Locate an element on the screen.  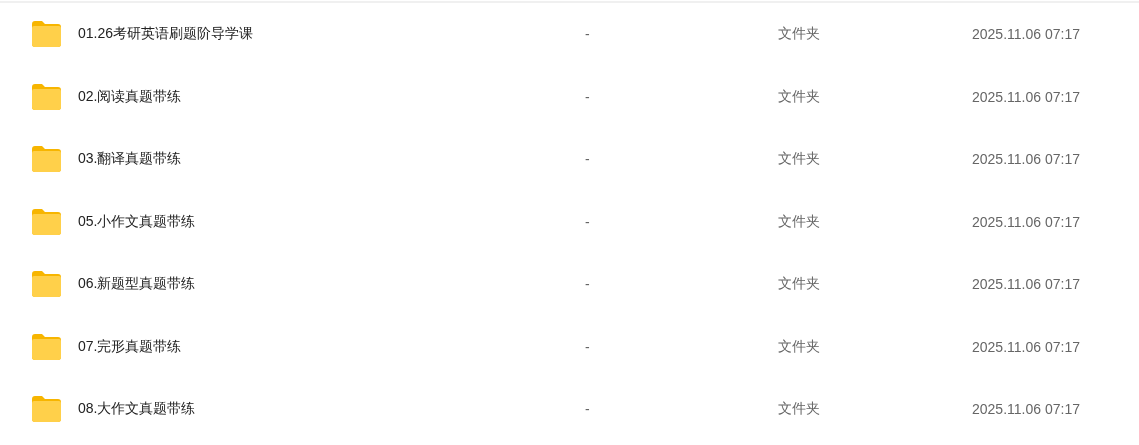
file-name: 01.26考研英语刷题阶导学课 is located at coordinates (166, 33).